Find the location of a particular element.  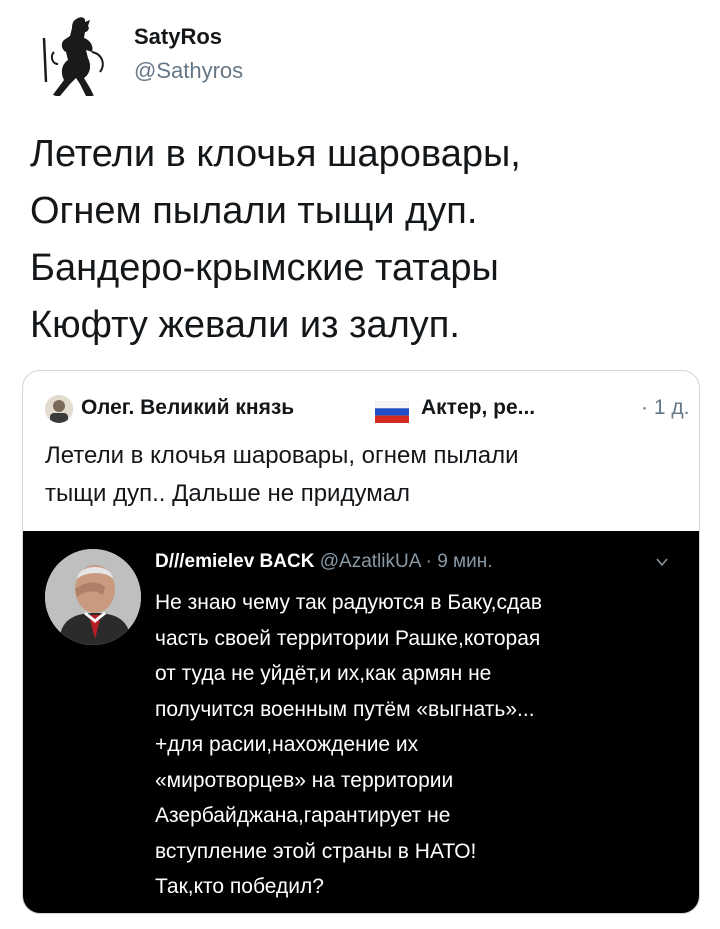

author-name: SatyRos is located at coordinates (178, 37).